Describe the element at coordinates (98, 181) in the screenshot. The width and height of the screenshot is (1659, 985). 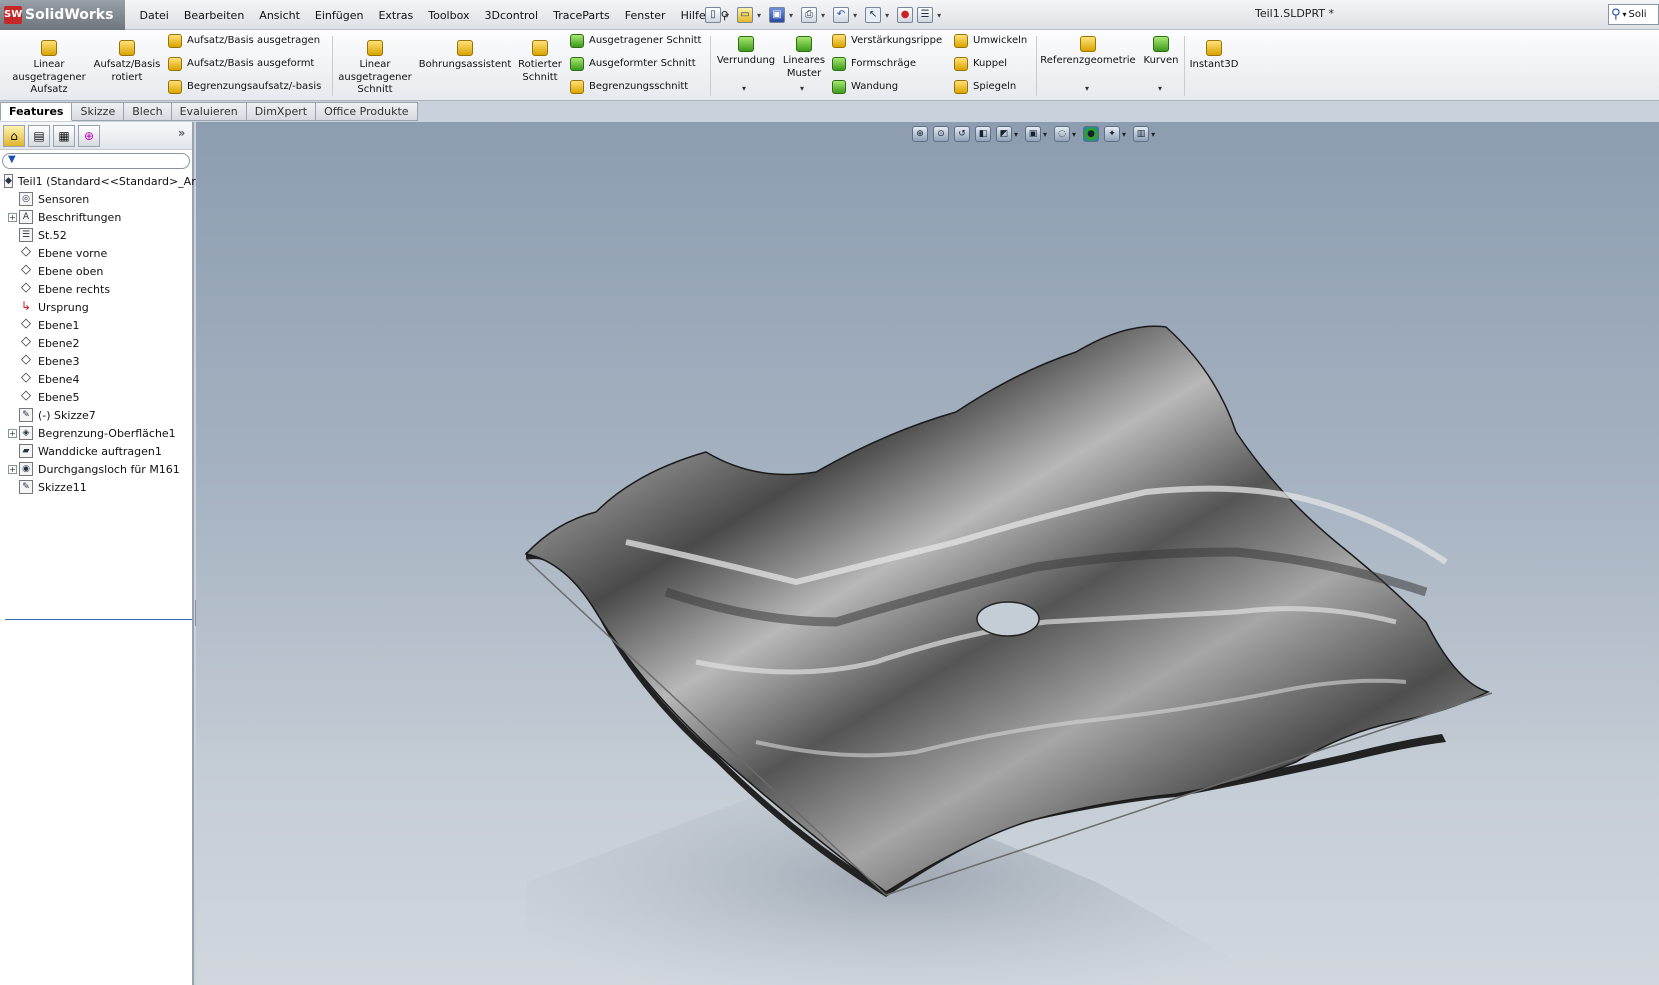
I see `tree-item: ◆ Teil1 (Standard<<Standard>_Ar` at that location.